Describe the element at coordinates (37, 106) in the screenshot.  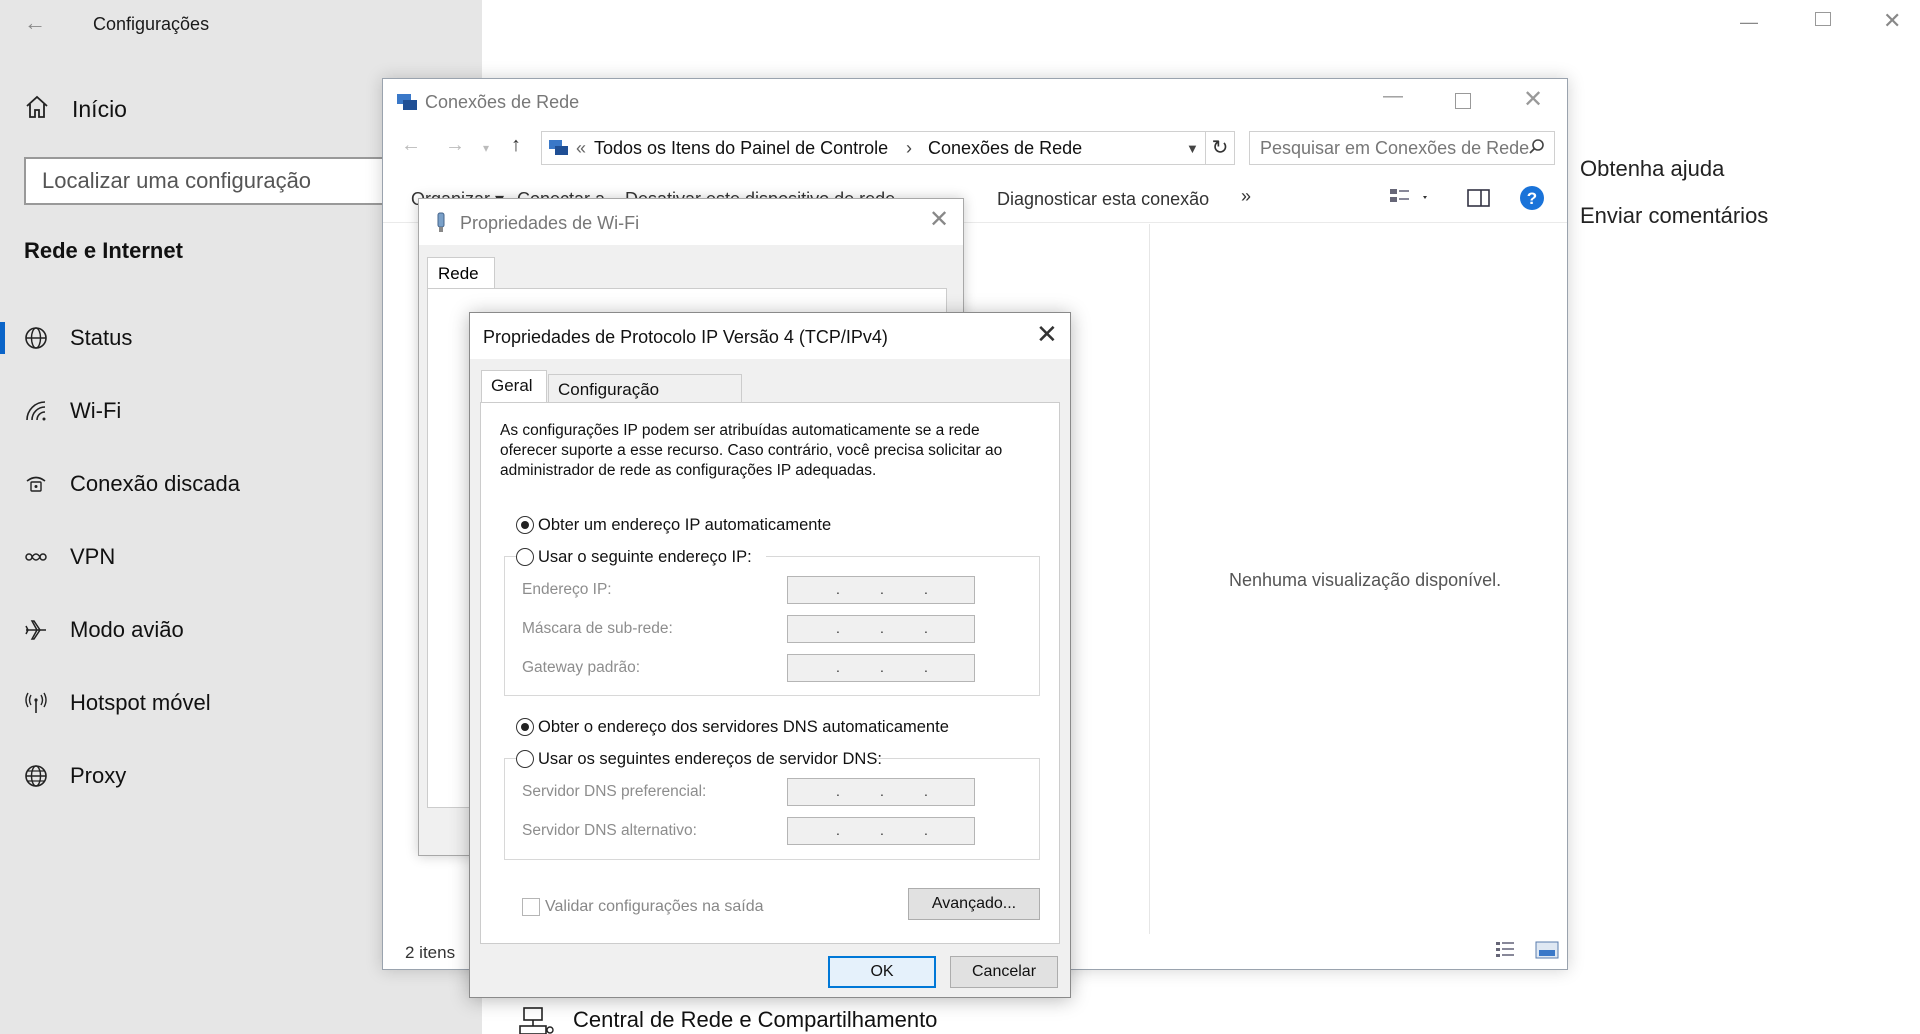
I see `home-icon` at that location.